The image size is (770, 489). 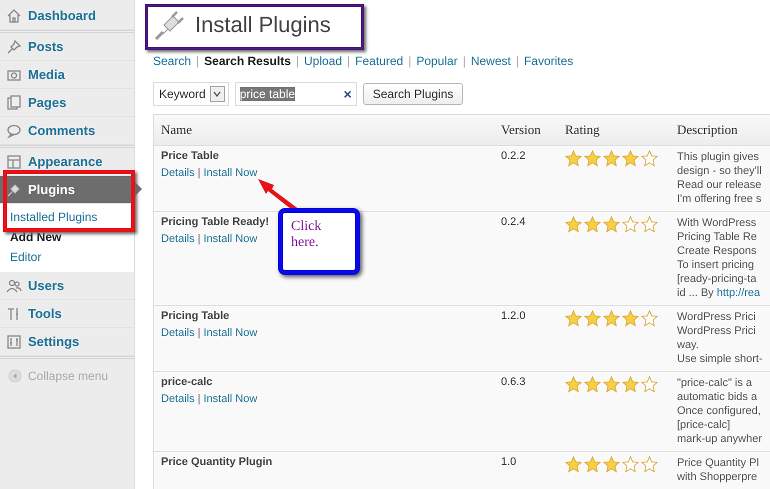 I want to click on plugin-name: Price Quantity Plugin, so click(x=216, y=462).